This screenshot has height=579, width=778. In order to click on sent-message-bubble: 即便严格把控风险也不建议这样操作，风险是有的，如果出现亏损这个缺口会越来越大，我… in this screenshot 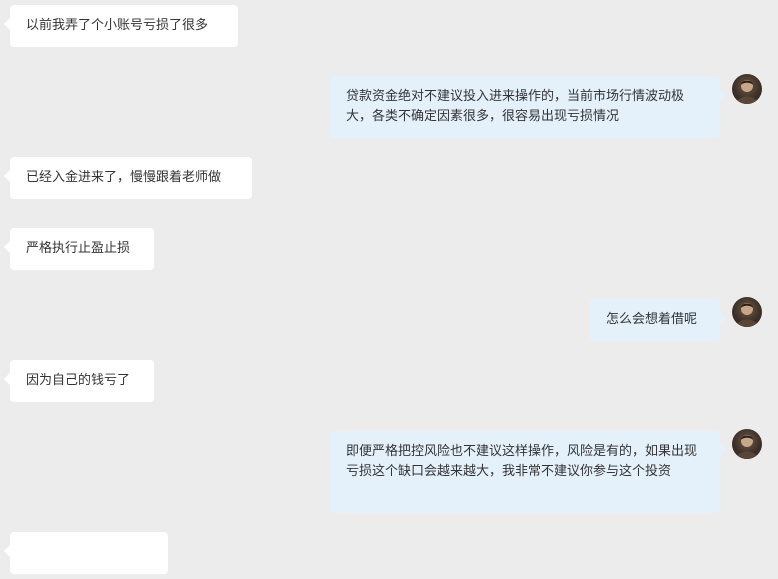, I will do `click(528, 472)`.